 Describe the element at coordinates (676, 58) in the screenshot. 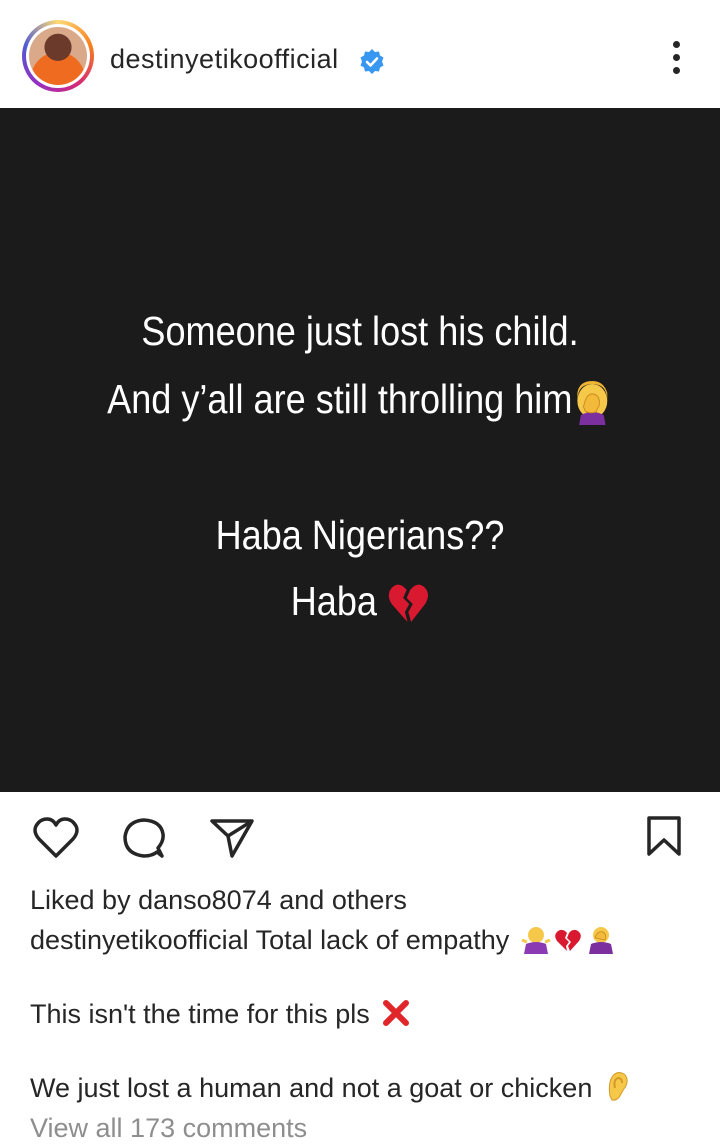

I see `more-options-icon` at that location.